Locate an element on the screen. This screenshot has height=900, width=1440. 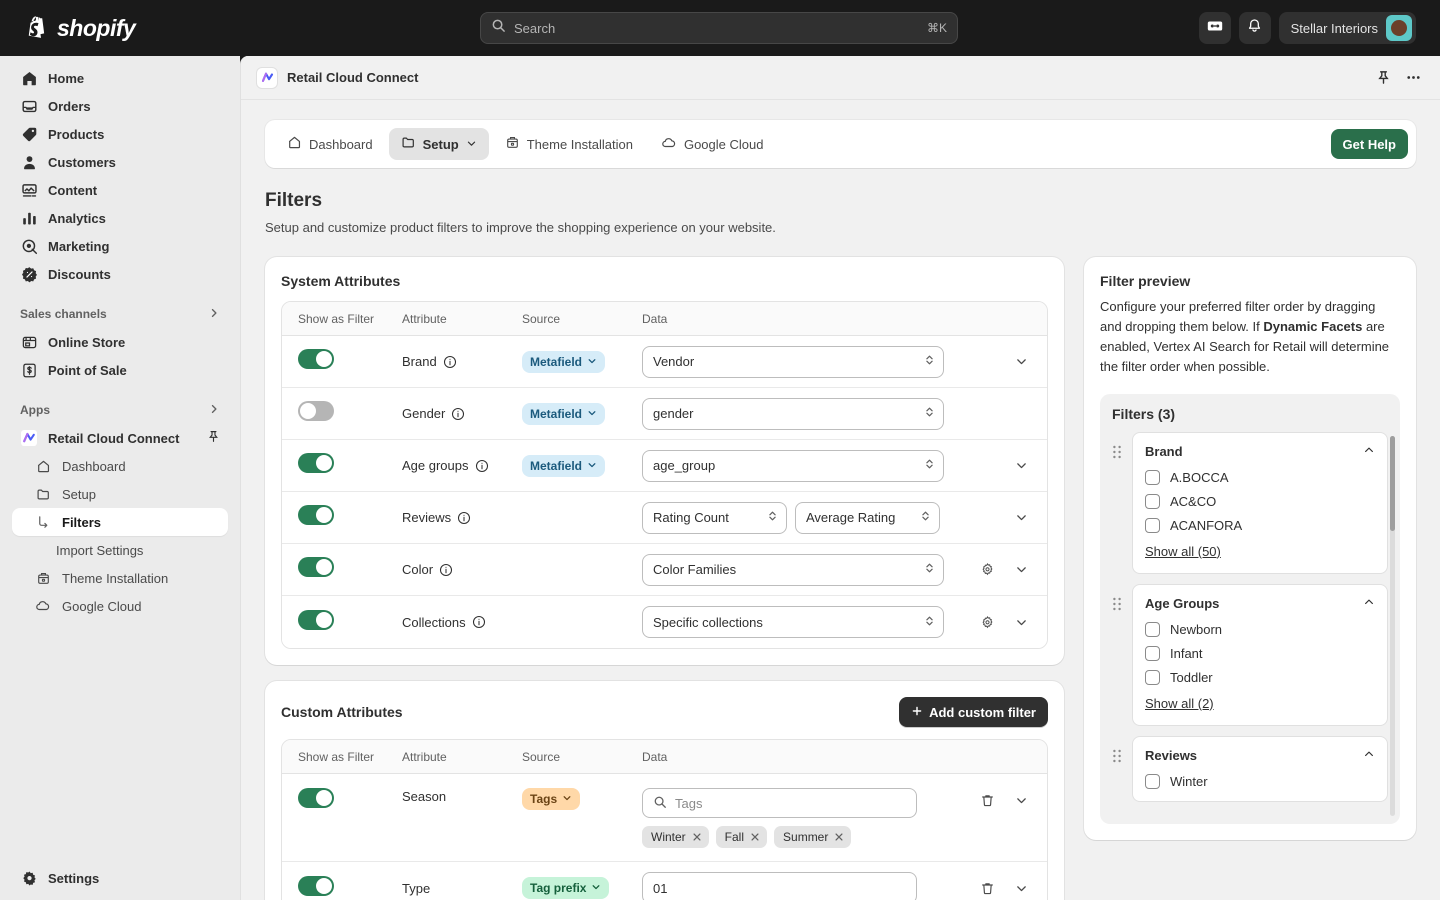
sidebar-item-online-store: Online Store is located at coordinates (120, 342).